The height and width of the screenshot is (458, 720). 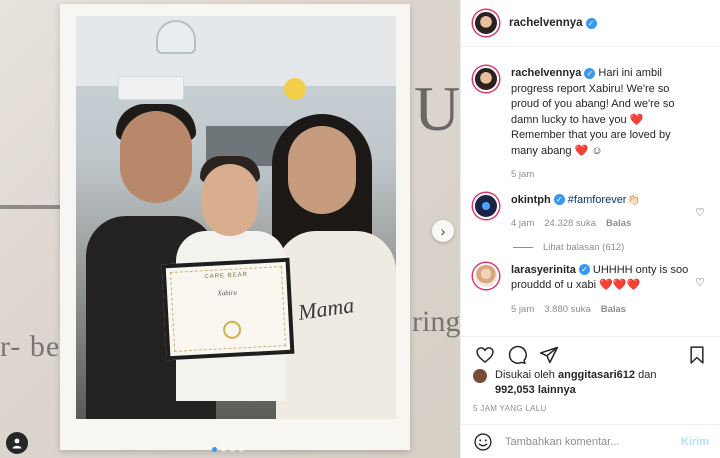 What do you see at coordinates (156, 157) in the screenshot?
I see `father-face` at bounding box center [156, 157].